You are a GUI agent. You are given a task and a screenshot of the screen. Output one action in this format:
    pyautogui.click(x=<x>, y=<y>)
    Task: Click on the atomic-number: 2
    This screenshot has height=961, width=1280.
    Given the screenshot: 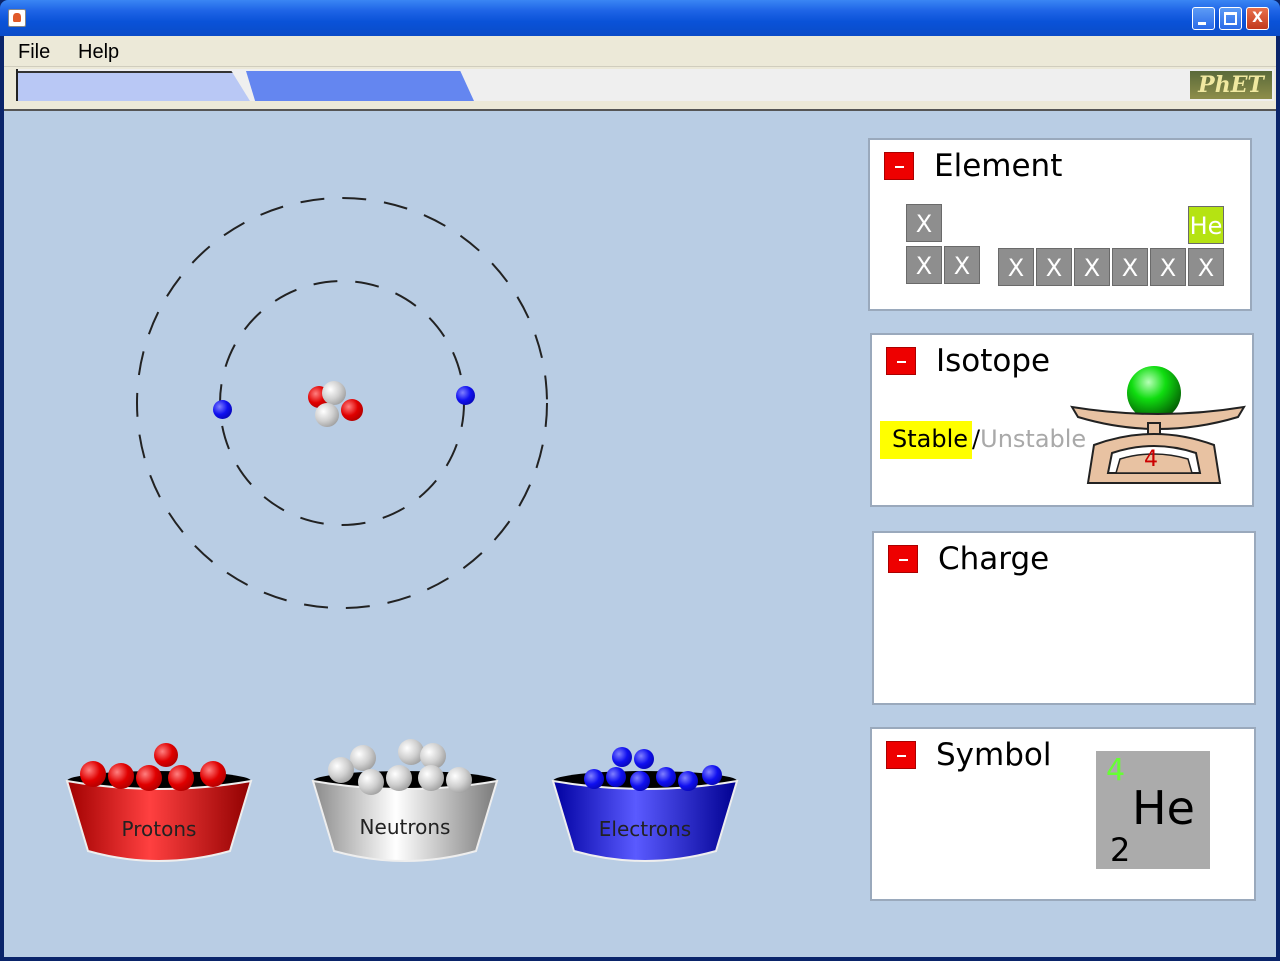 What is the action you would take?
    pyautogui.click(x=1120, y=850)
    